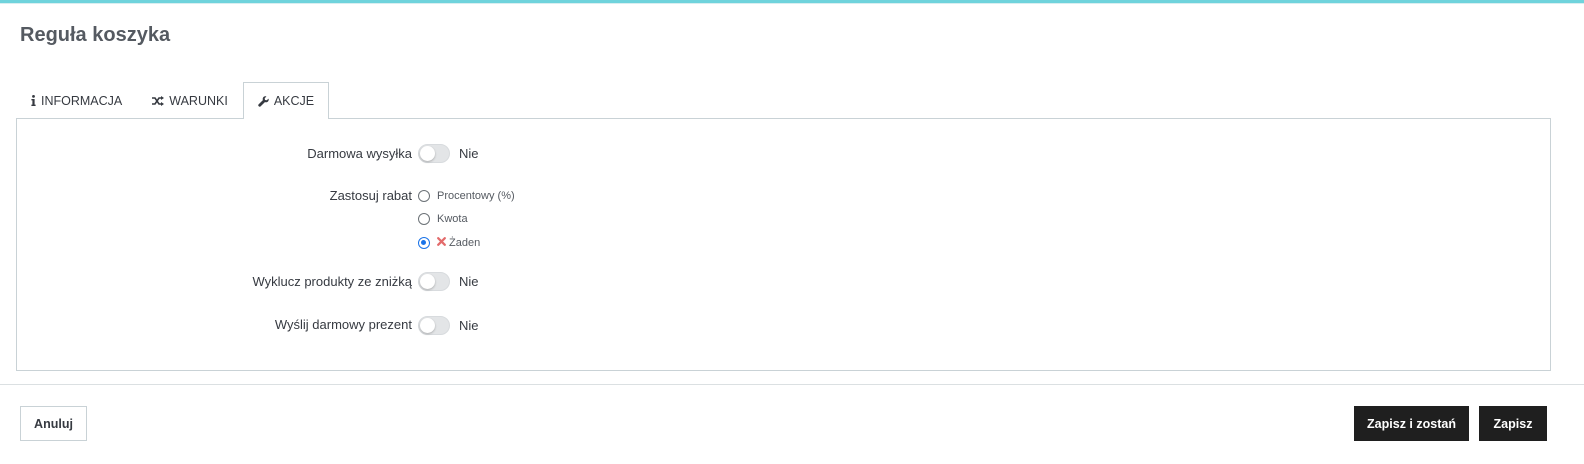 The image size is (1584, 464). I want to click on discount-label: Zastosuj rabat, so click(370, 195).